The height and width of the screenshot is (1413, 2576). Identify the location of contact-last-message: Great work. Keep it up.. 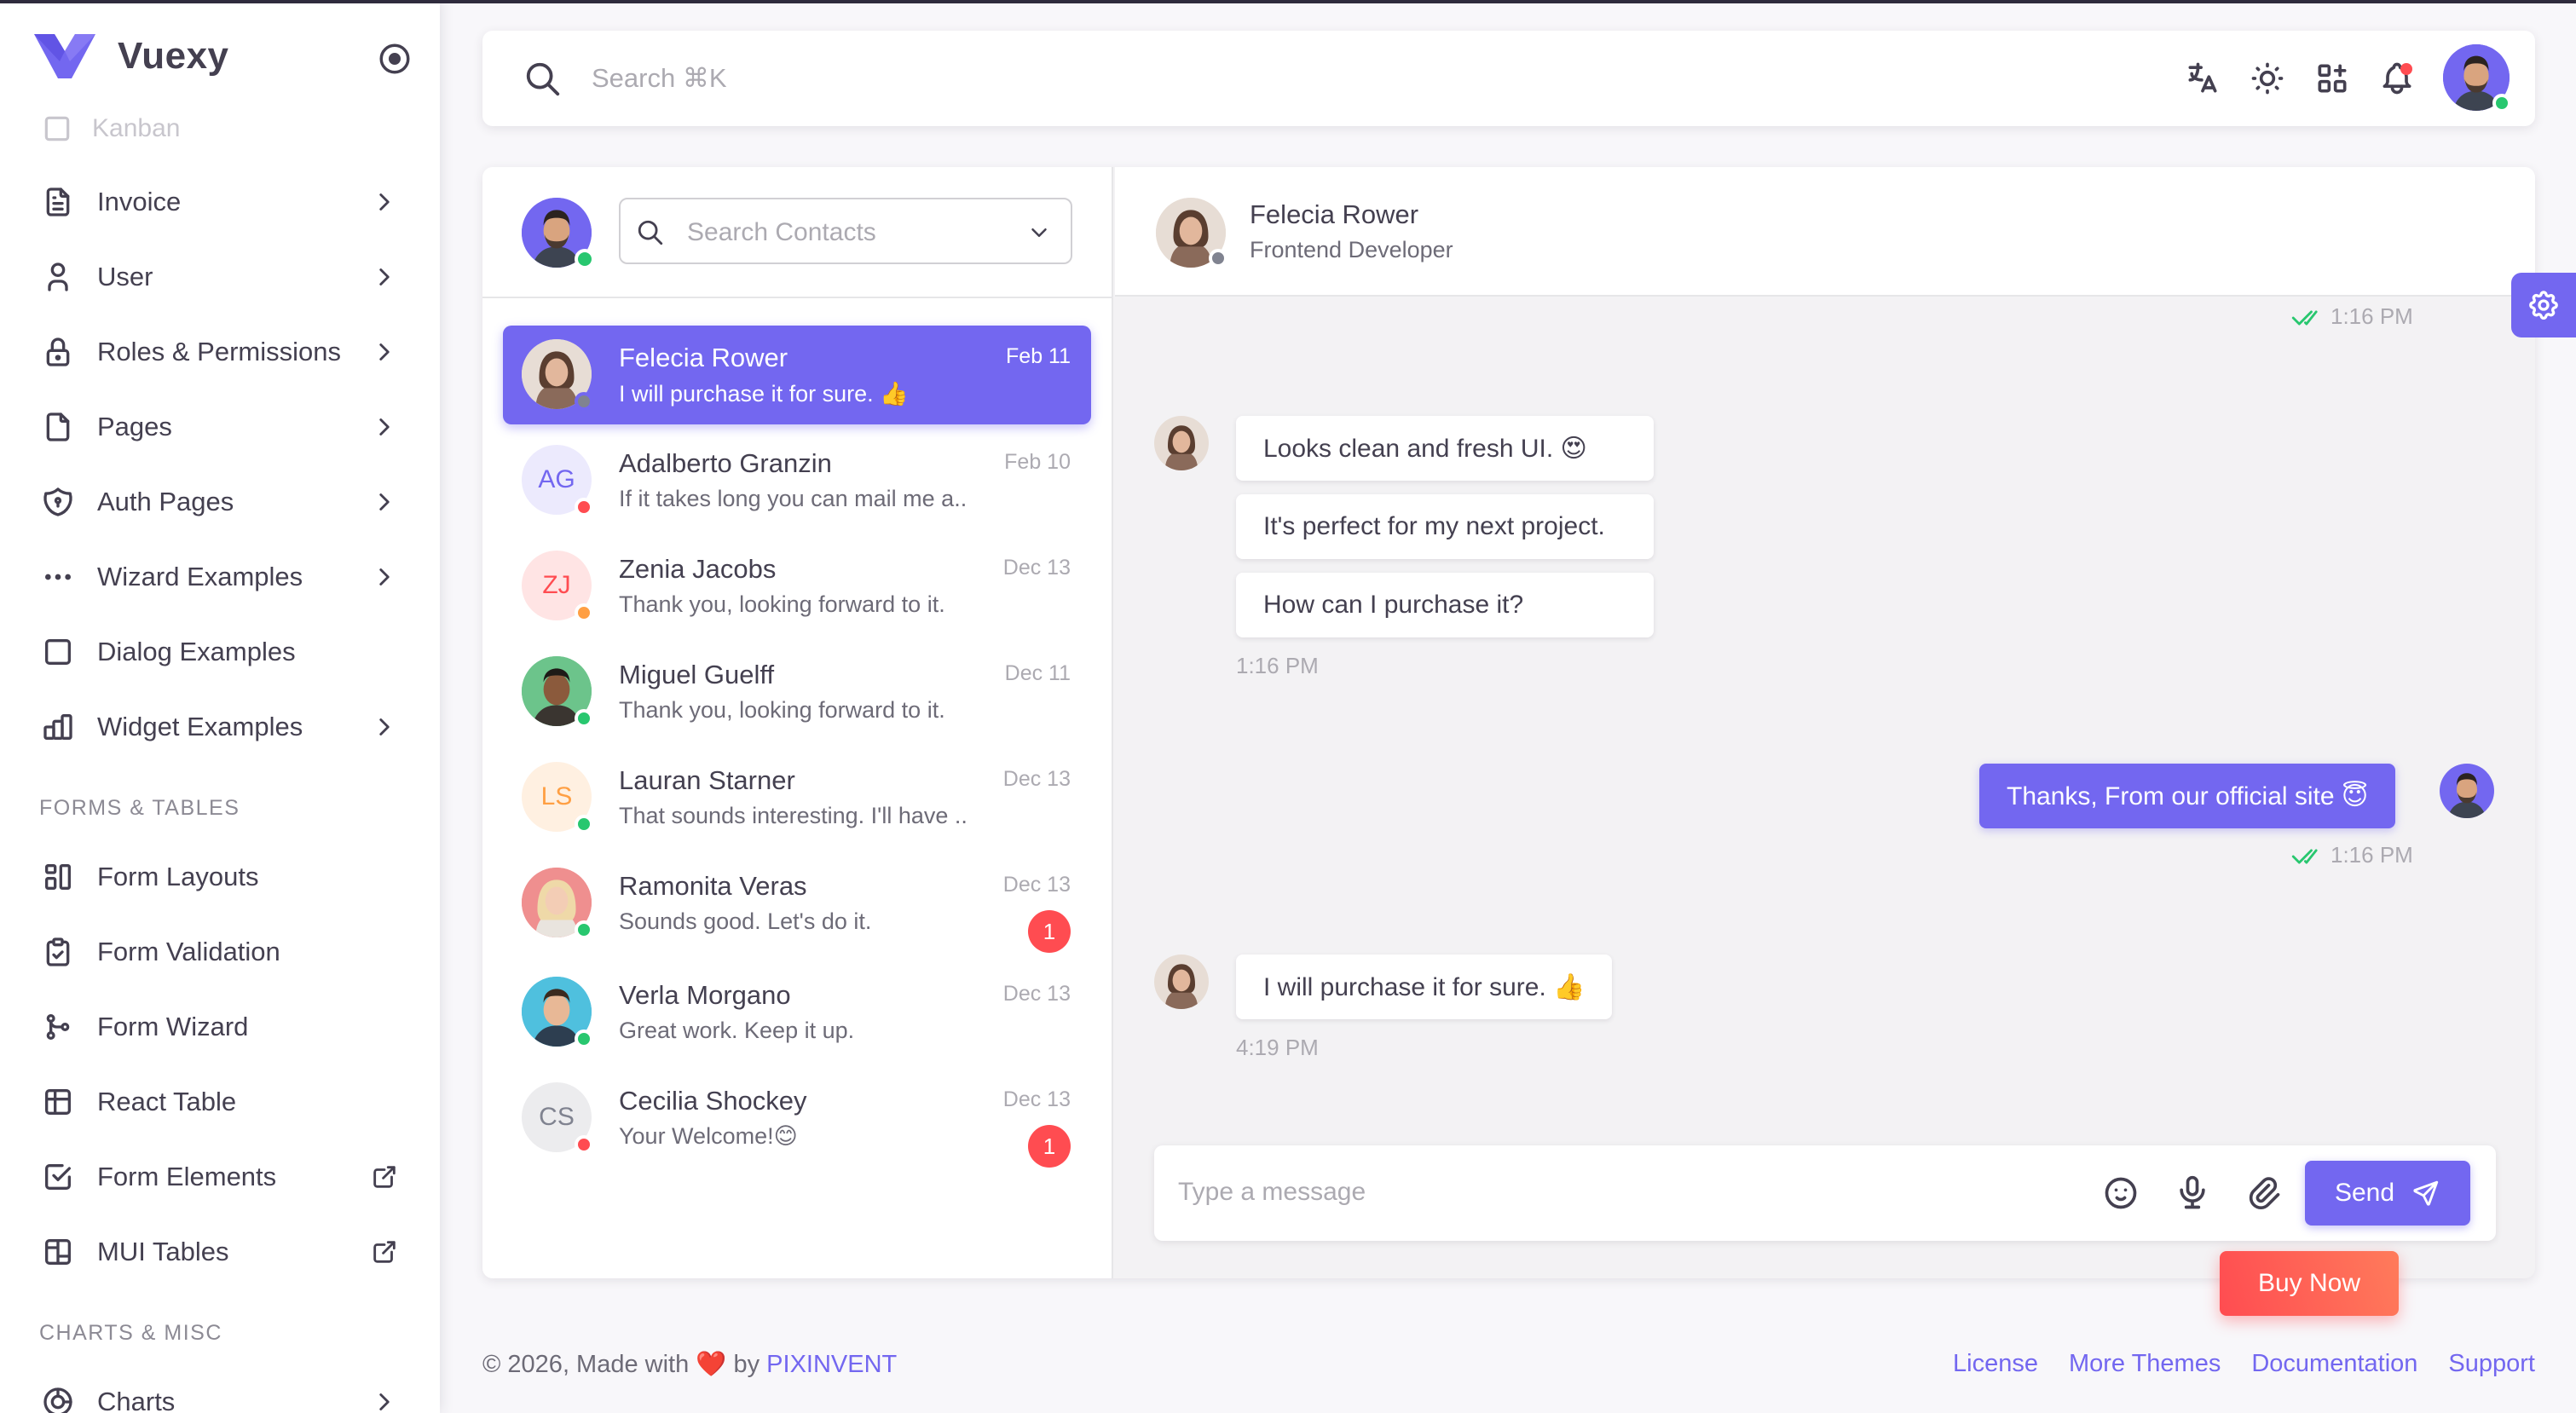
(737, 1031).